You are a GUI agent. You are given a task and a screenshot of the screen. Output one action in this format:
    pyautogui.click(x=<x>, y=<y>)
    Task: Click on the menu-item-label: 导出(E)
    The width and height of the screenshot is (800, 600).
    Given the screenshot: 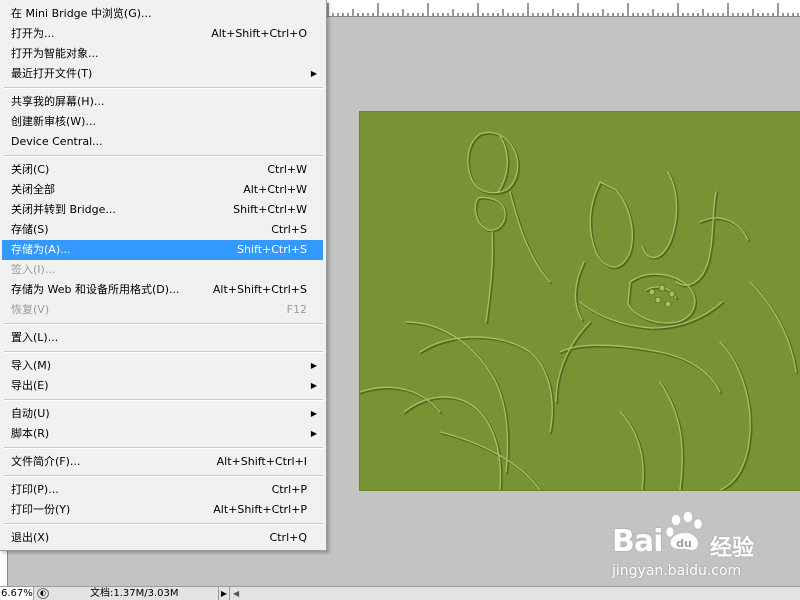 What is the action you would take?
    pyautogui.click(x=30, y=385)
    